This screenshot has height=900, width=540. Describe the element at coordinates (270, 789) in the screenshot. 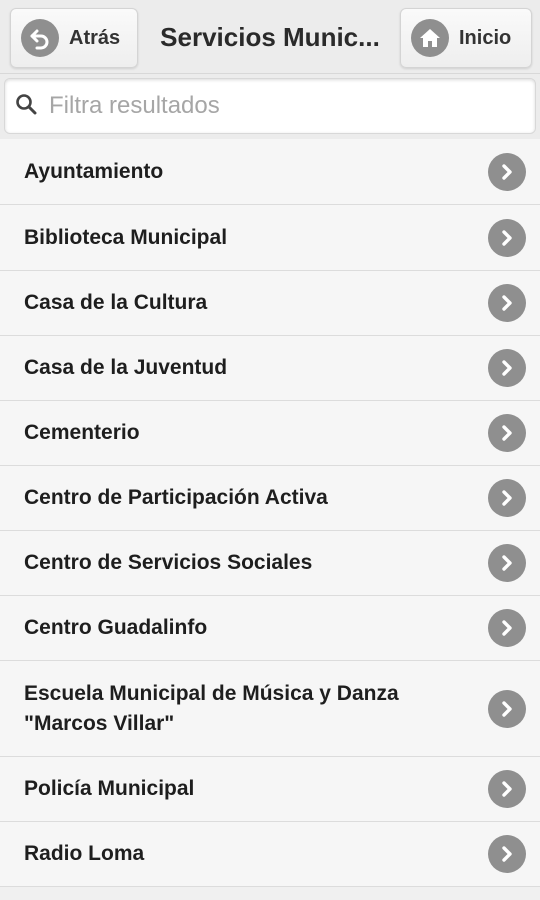

I see `list-item: Policía Municipal` at that location.